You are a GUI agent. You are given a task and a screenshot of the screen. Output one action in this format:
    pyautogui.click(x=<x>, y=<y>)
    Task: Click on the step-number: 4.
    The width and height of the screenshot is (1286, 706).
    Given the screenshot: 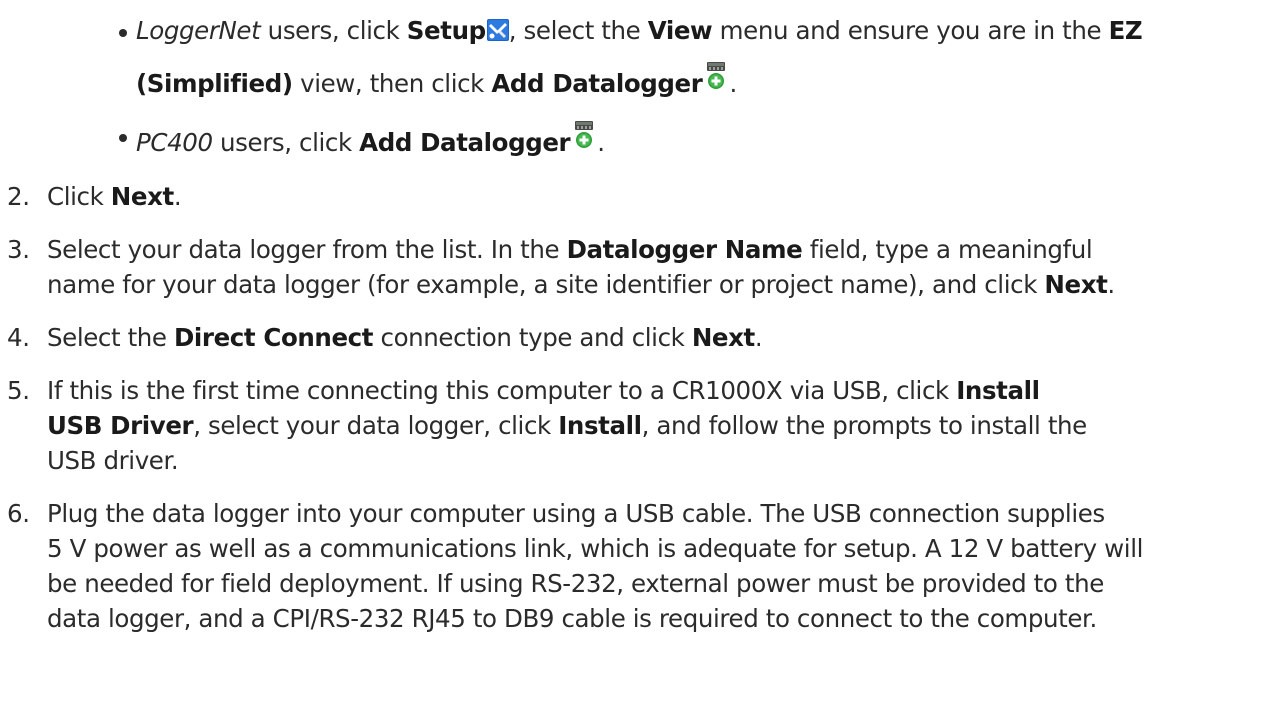 What is the action you would take?
    pyautogui.click(x=18, y=337)
    